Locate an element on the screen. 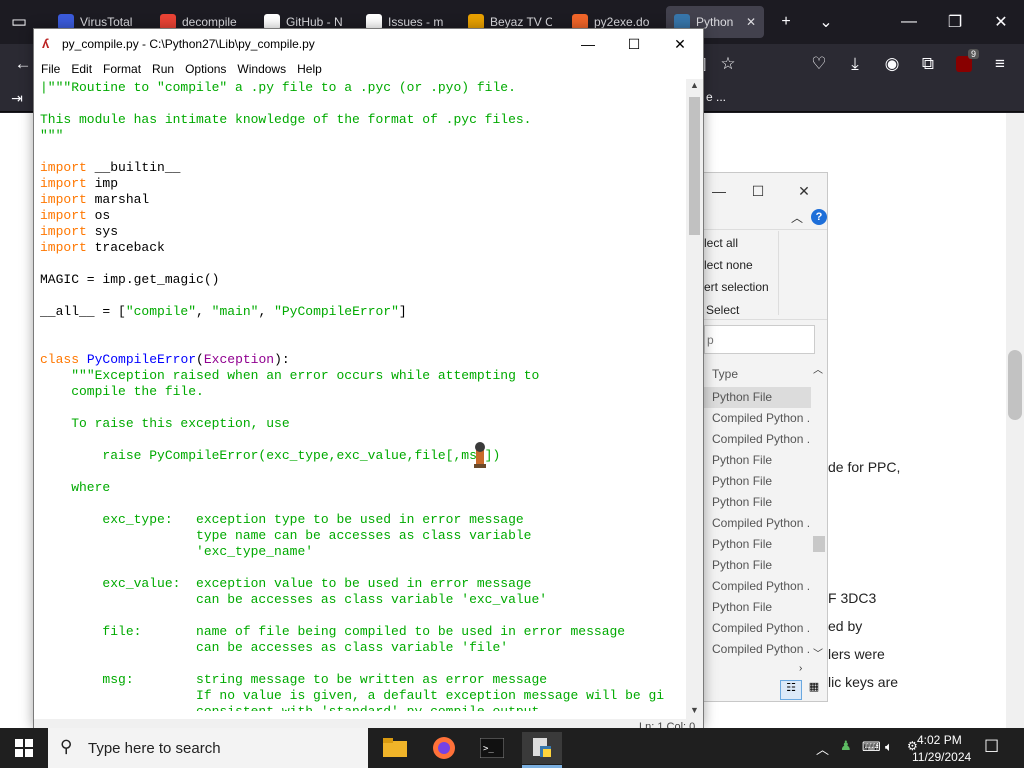  scroll-down-icon: ▼ is located at coordinates (694, 710).